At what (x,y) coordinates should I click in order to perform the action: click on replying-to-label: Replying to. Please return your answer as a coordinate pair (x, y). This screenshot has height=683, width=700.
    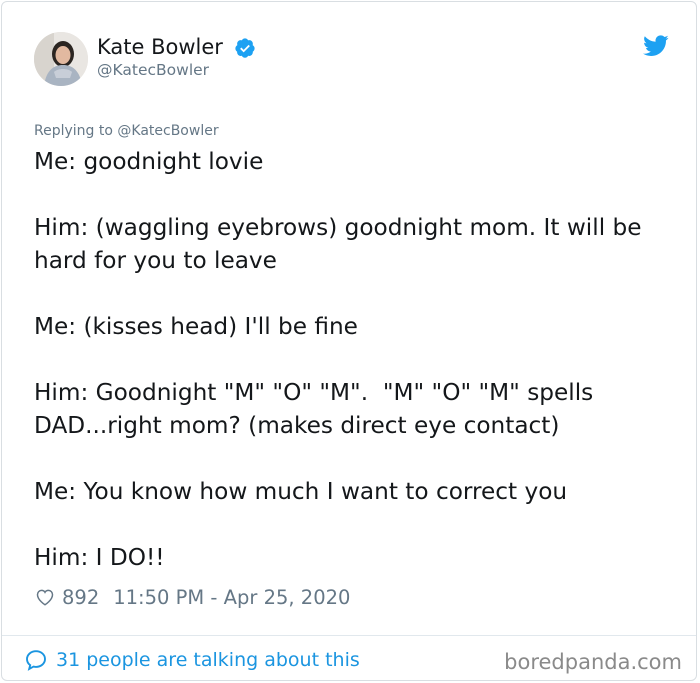
    Looking at the image, I should click on (73, 131).